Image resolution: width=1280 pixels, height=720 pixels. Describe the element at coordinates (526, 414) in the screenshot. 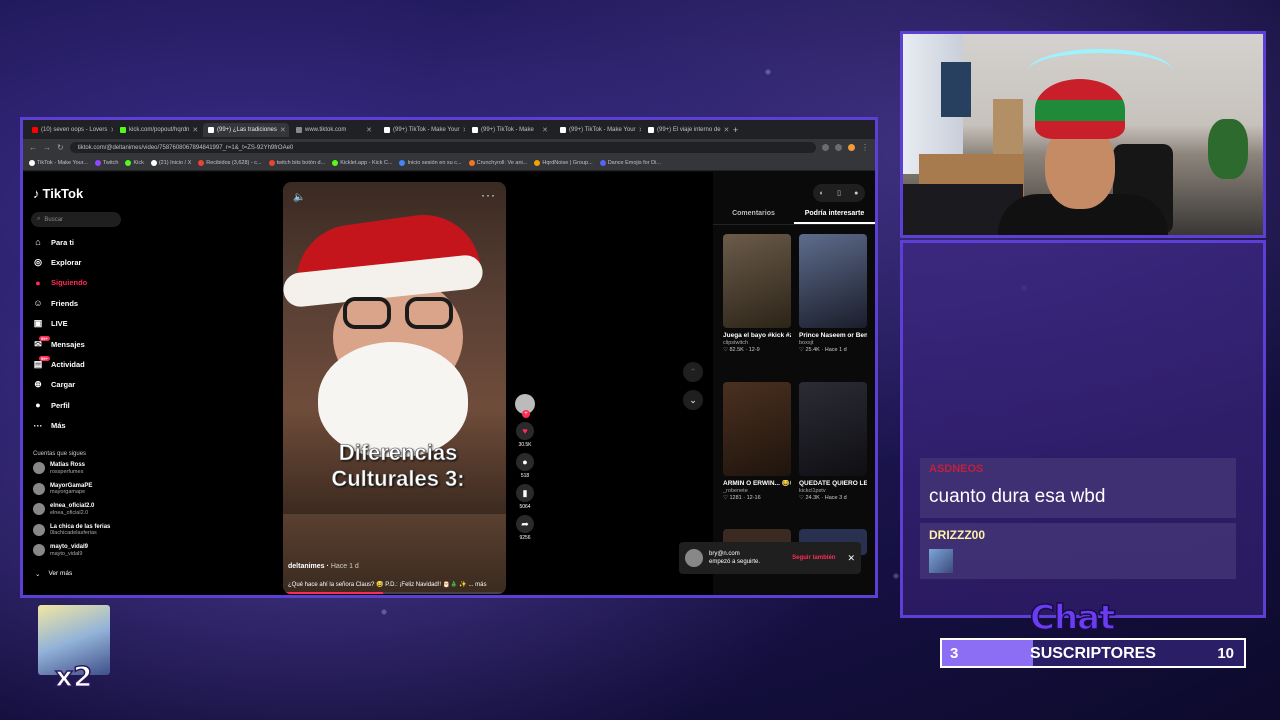

I see `follow-plus-icon: +` at that location.